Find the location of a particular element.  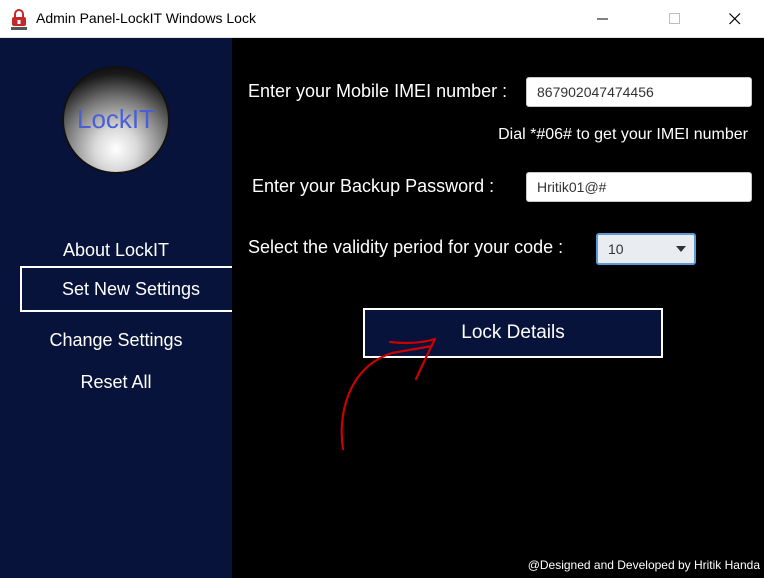

close-button is located at coordinates (735, 19).